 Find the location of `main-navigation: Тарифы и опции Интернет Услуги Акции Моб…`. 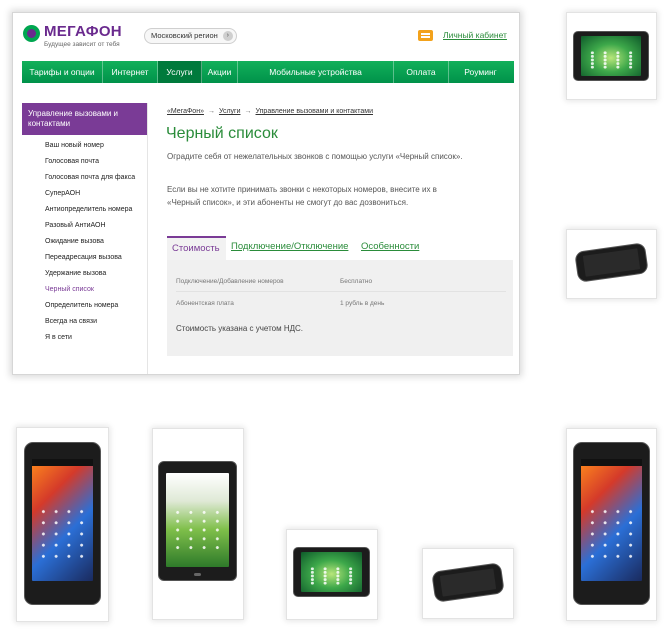

main-navigation: Тарифы и опции Интернет Услуги Акции Моб… is located at coordinates (268, 72).